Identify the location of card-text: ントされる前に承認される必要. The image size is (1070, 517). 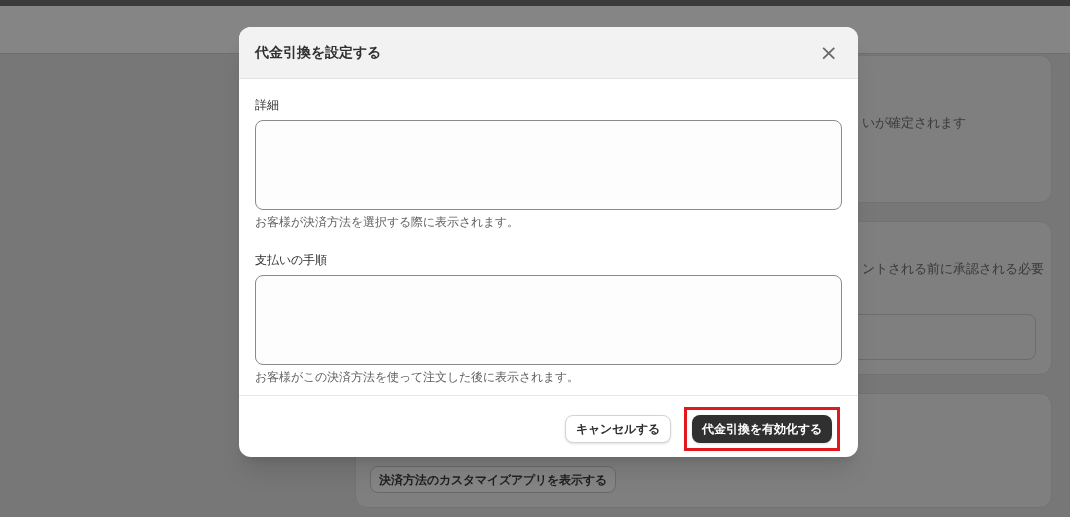
(953, 269).